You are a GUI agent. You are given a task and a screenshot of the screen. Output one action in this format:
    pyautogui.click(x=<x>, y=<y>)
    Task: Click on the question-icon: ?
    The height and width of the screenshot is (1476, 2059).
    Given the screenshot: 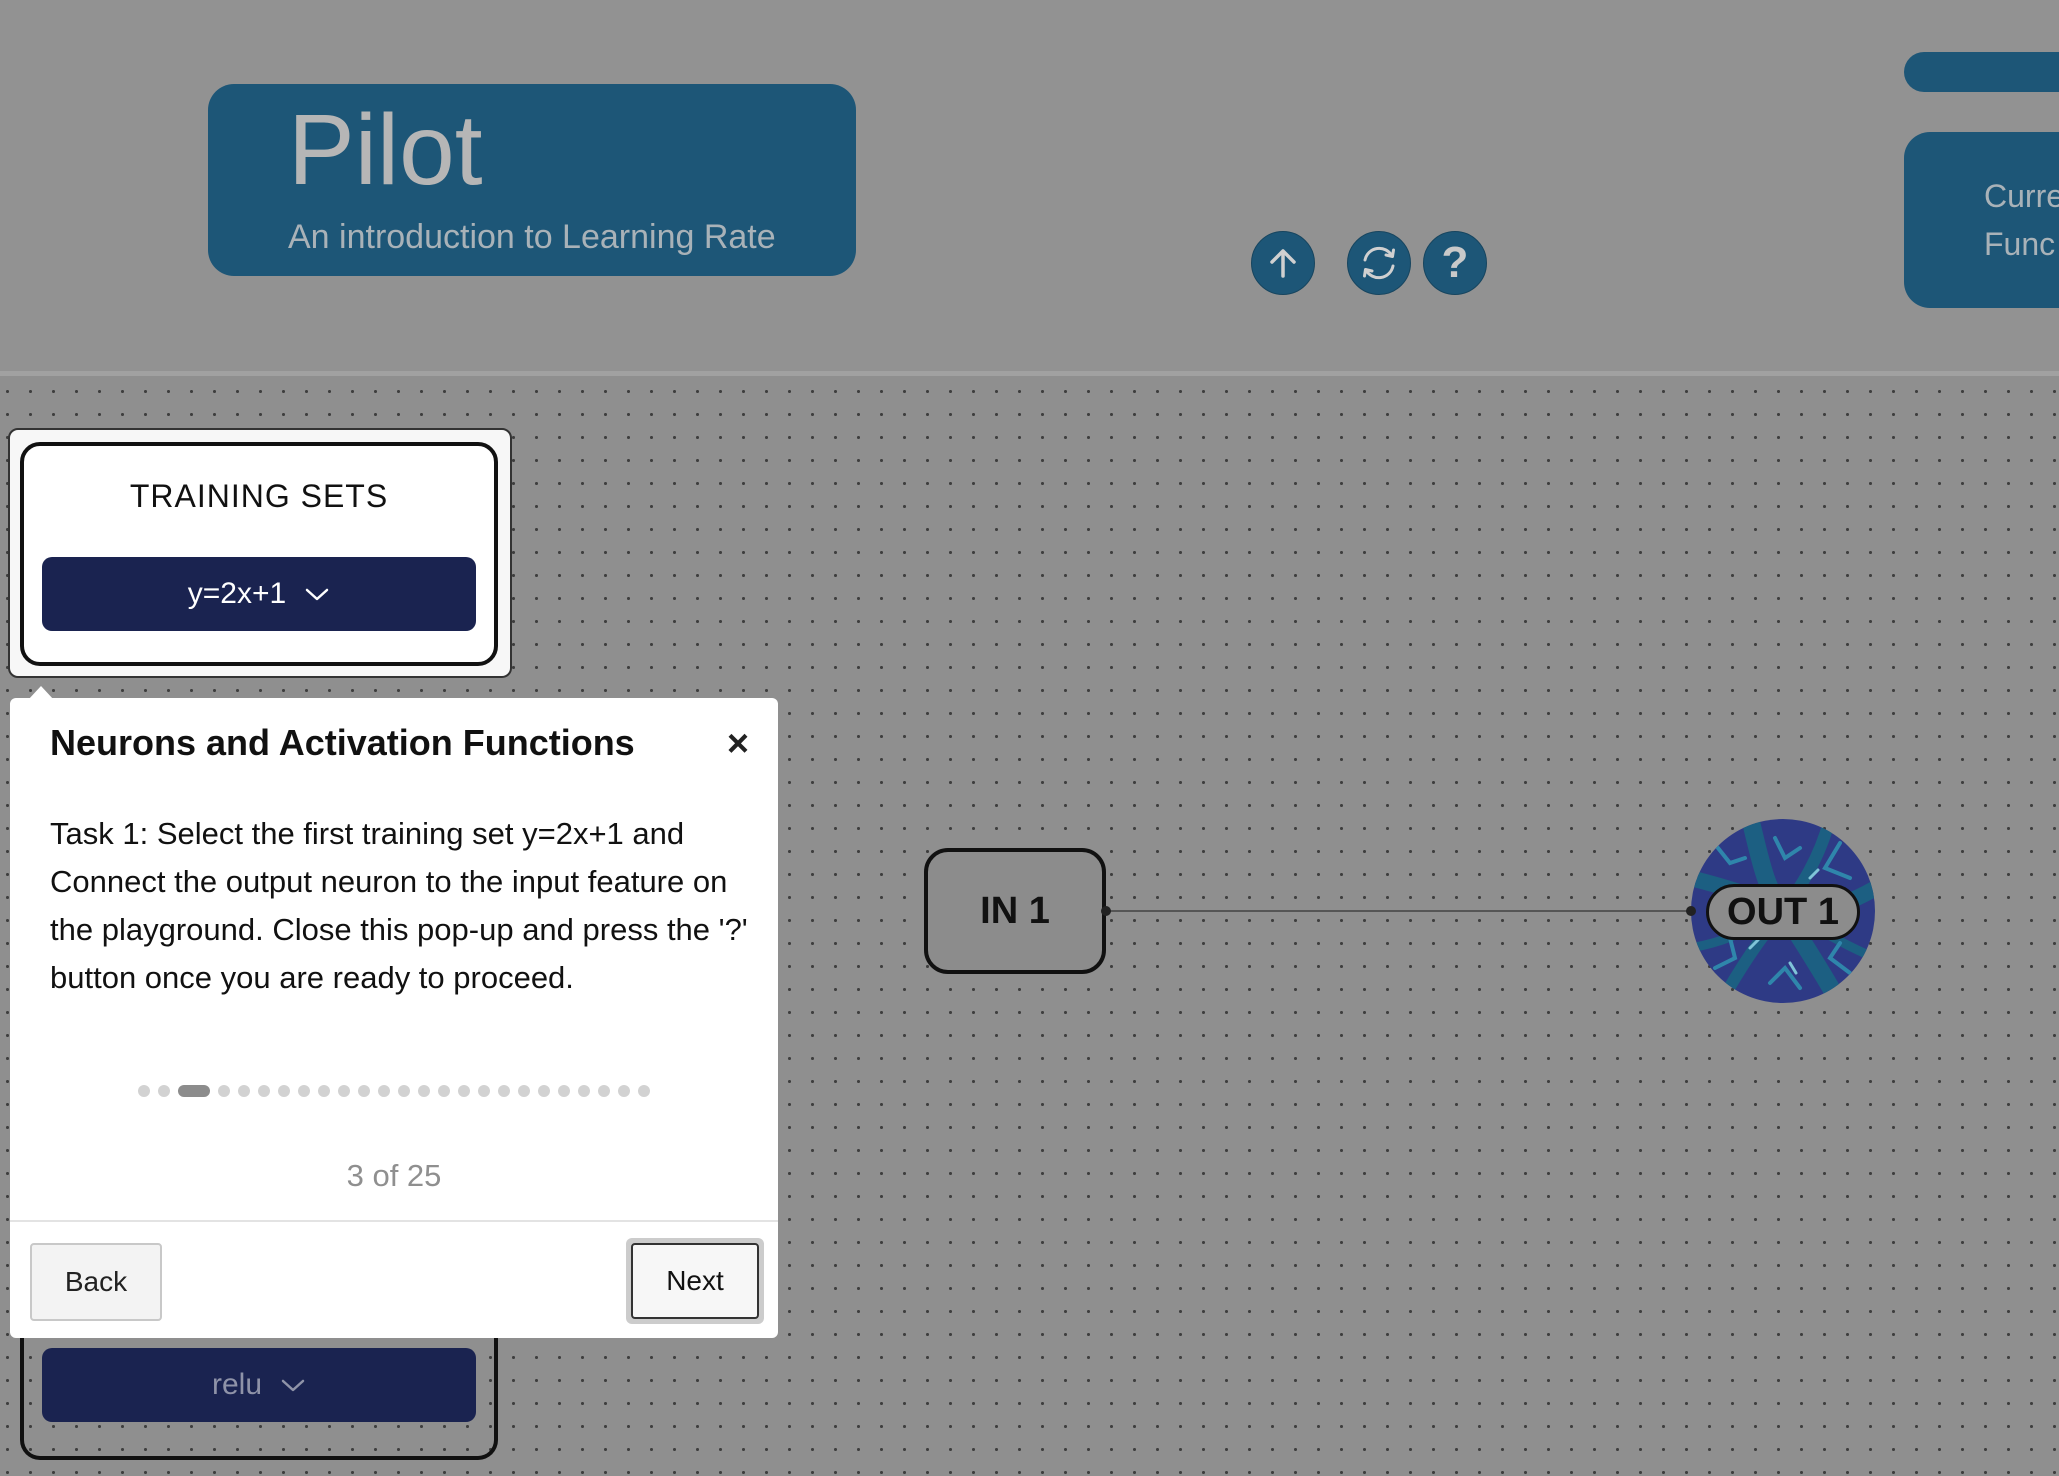 What is the action you would take?
    pyautogui.click(x=1455, y=262)
    